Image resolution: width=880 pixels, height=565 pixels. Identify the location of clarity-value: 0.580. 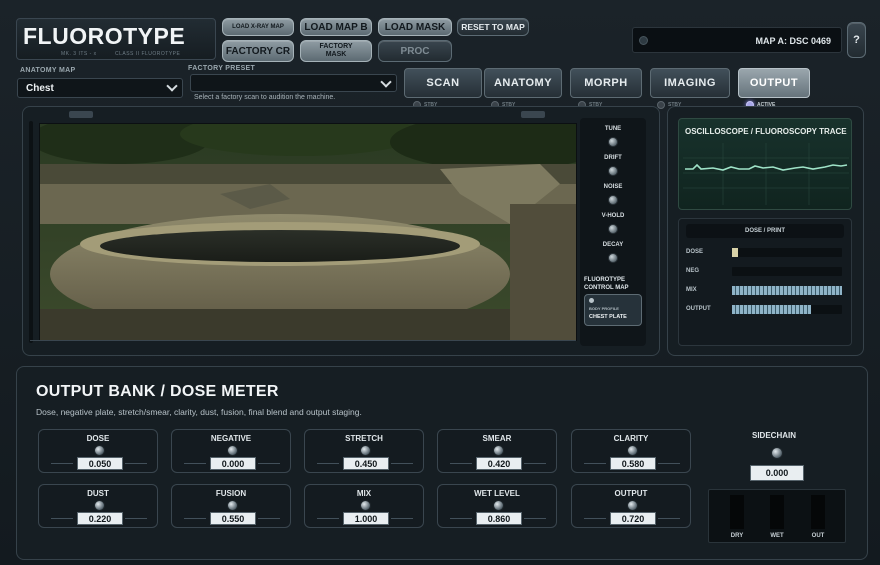
(633, 463).